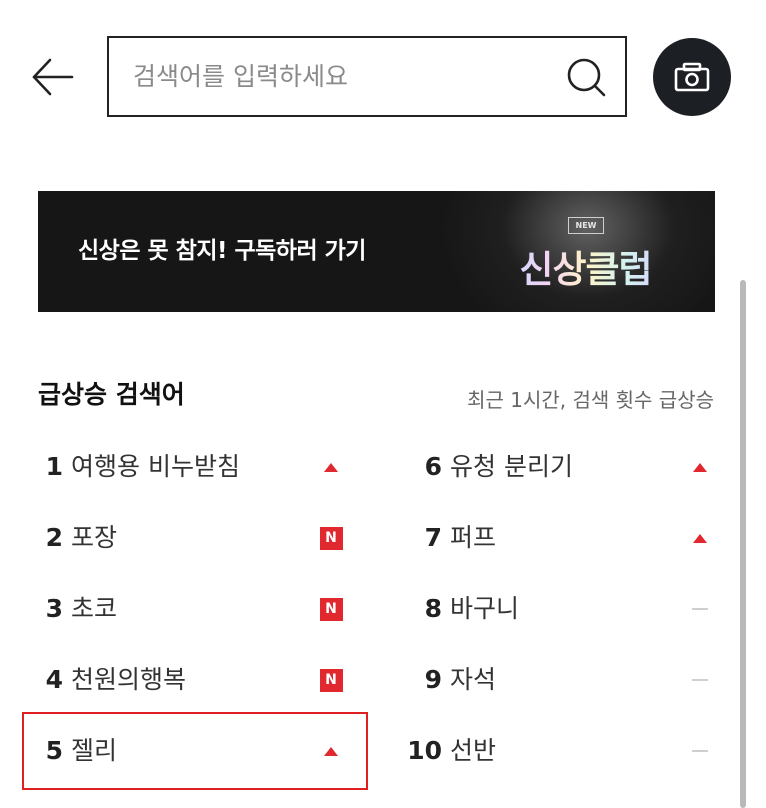 This screenshot has width=766, height=808. What do you see at coordinates (473, 537) in the screenshot?
I see `rank-term: 퍼프` at bounding box center [473, 537].